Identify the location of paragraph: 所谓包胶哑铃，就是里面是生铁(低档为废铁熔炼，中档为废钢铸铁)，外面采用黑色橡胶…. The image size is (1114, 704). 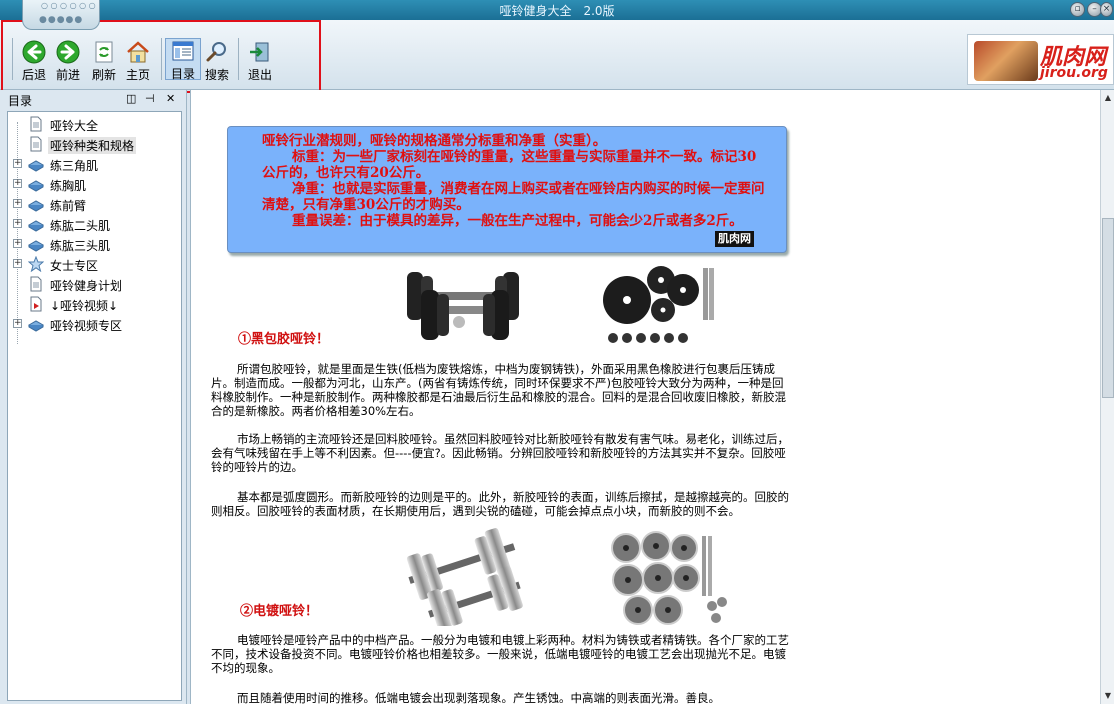
(498, 390).